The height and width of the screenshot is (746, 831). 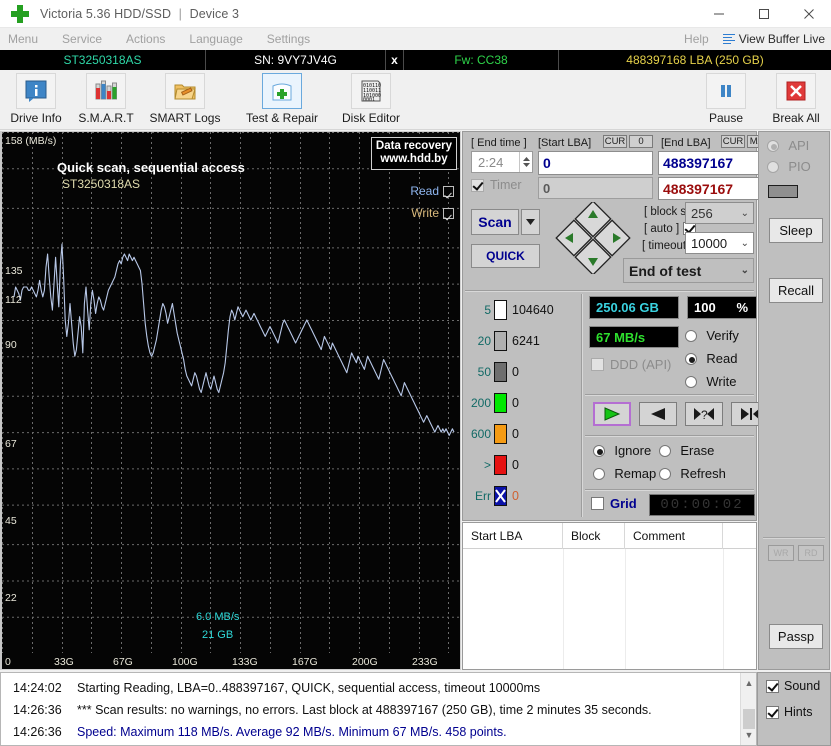 What do you see at coordinates (665, 450) in the screenshot?
I see `erase-radio` at bounding box center [665, 450].